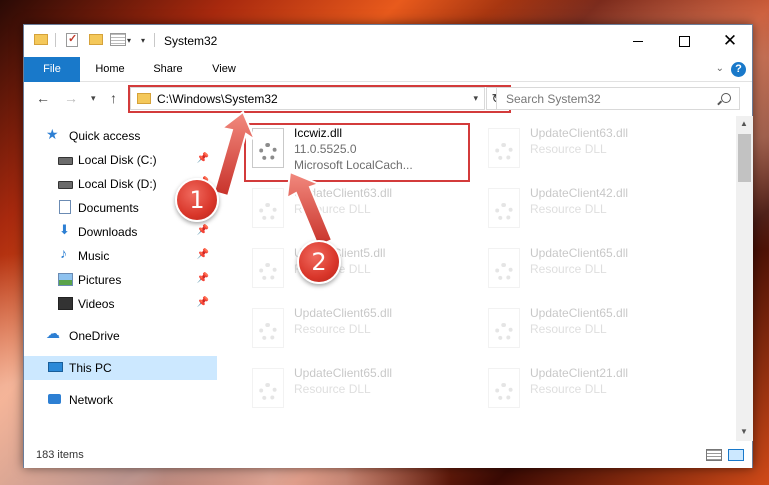 This screenshot has width=769, height=485. What do you see at coordinates (618, 98) in the screenshot?
I see `search-input: Search System32` at bounding box center [618, 98].